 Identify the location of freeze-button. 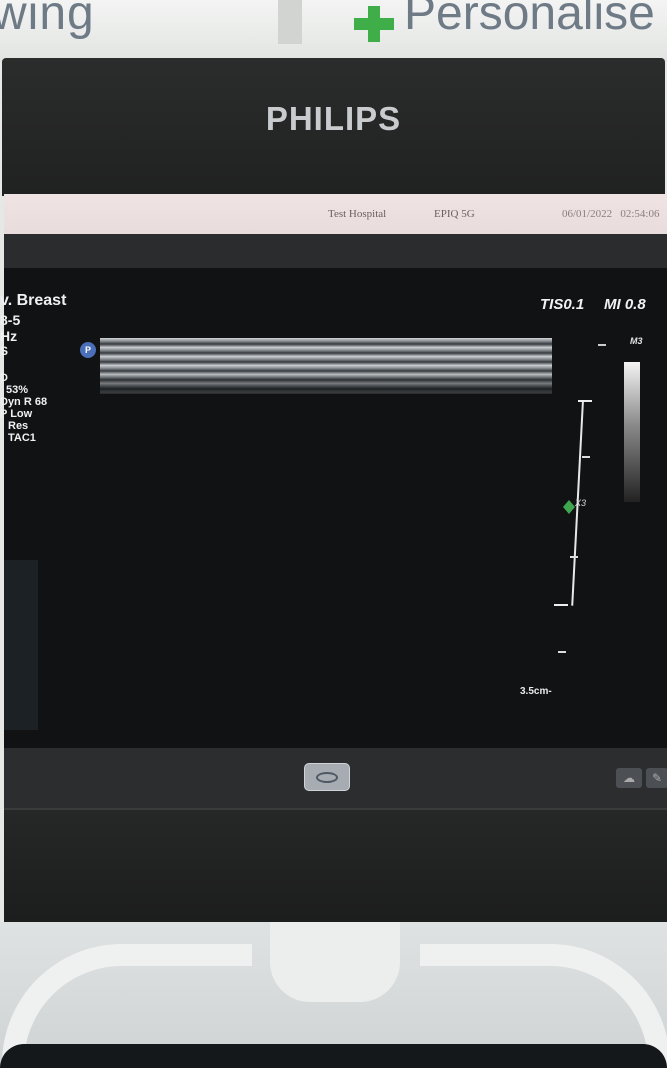
(327, 777).